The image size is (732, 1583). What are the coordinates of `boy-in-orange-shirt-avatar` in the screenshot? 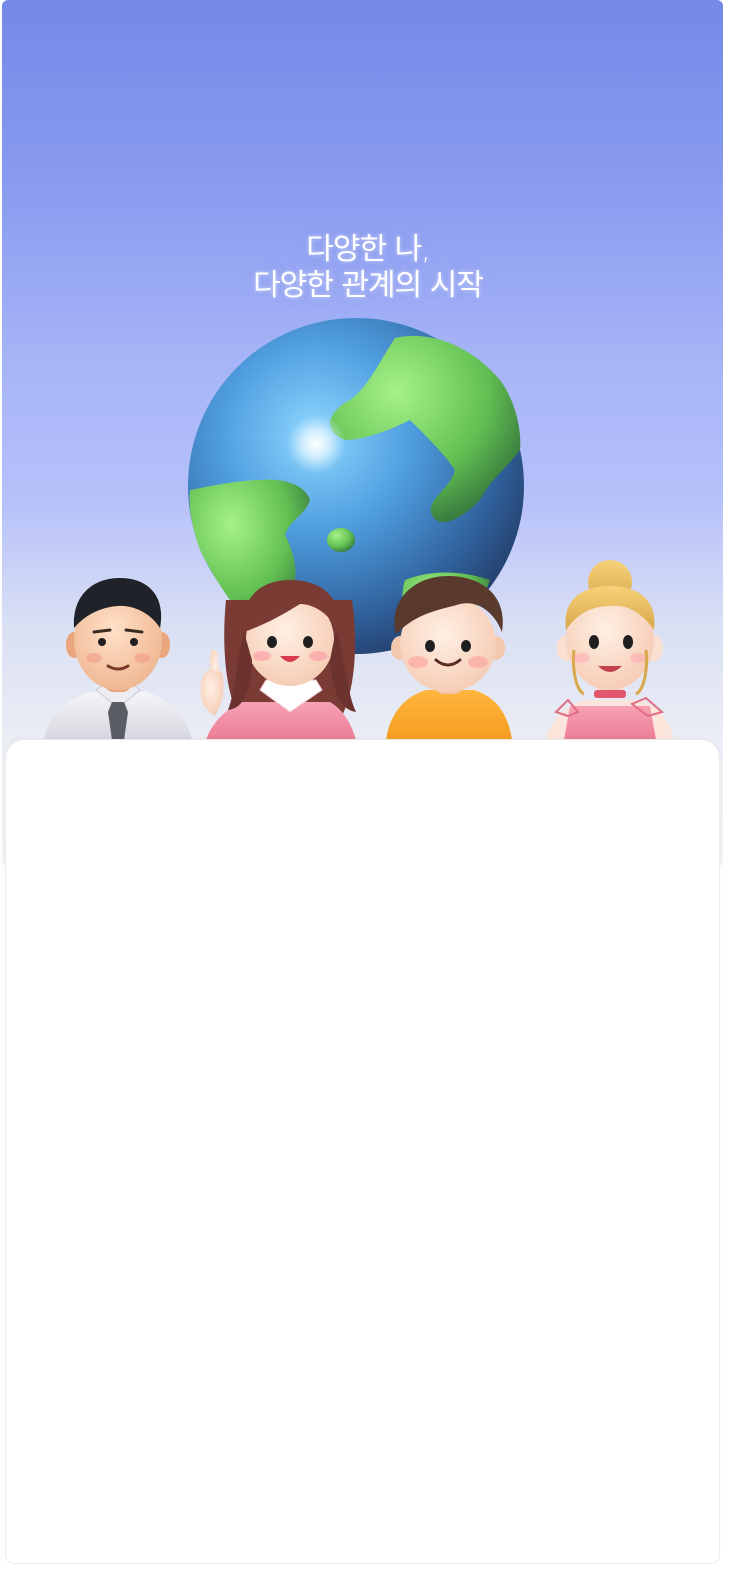 It's located at (449, 658).